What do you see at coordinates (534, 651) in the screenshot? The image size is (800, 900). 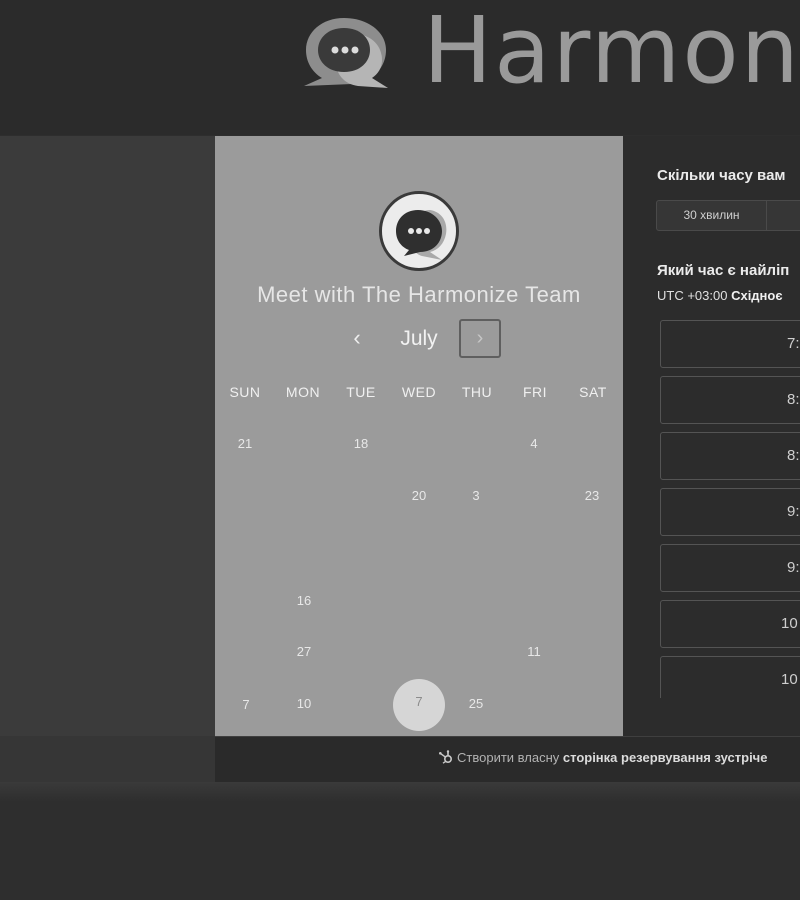 I see `calendar-day: 11` at bounding box center [534, 651].